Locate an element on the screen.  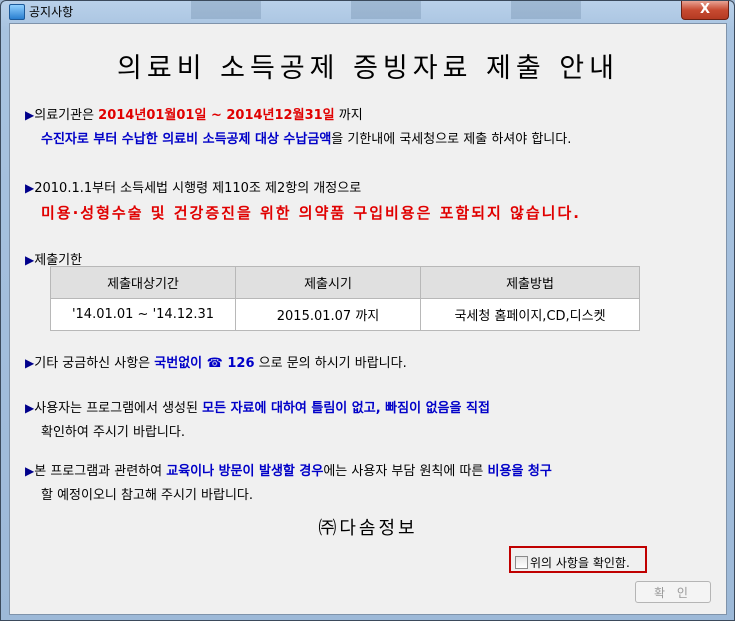
table-header: 제출시기 is located at coordinates (328, 282).